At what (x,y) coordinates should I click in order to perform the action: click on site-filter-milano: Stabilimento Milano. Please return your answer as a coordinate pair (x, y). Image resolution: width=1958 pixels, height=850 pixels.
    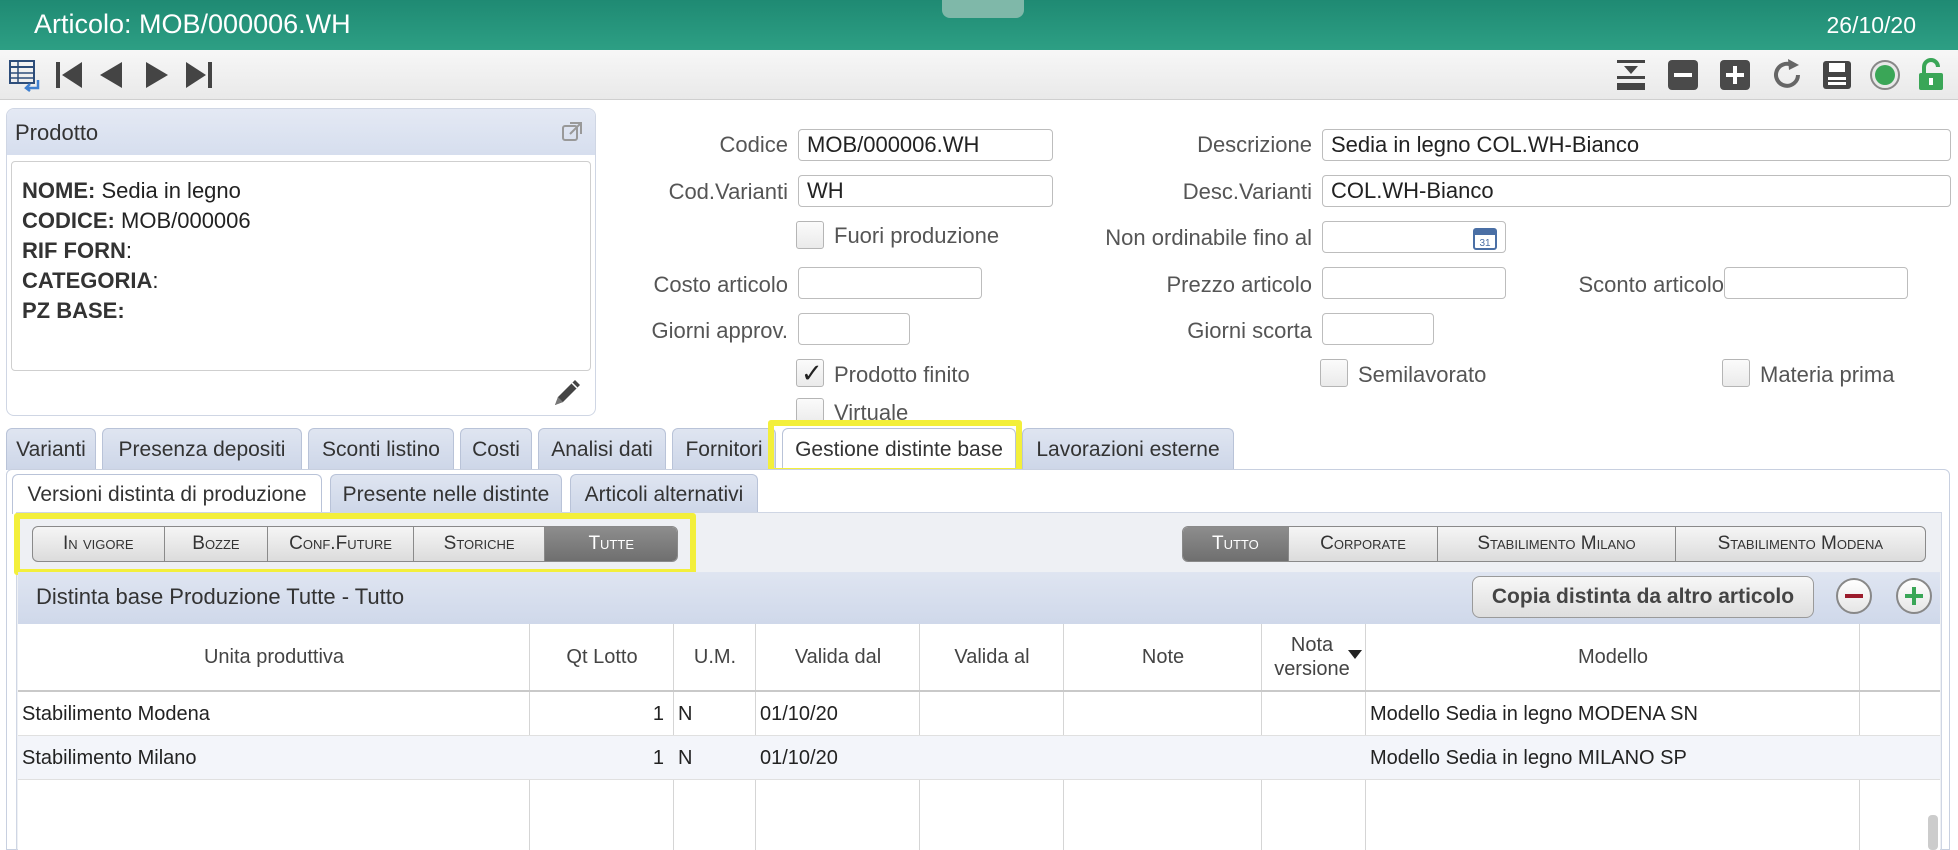
    Looking at the image, I should click on (1557, 544).